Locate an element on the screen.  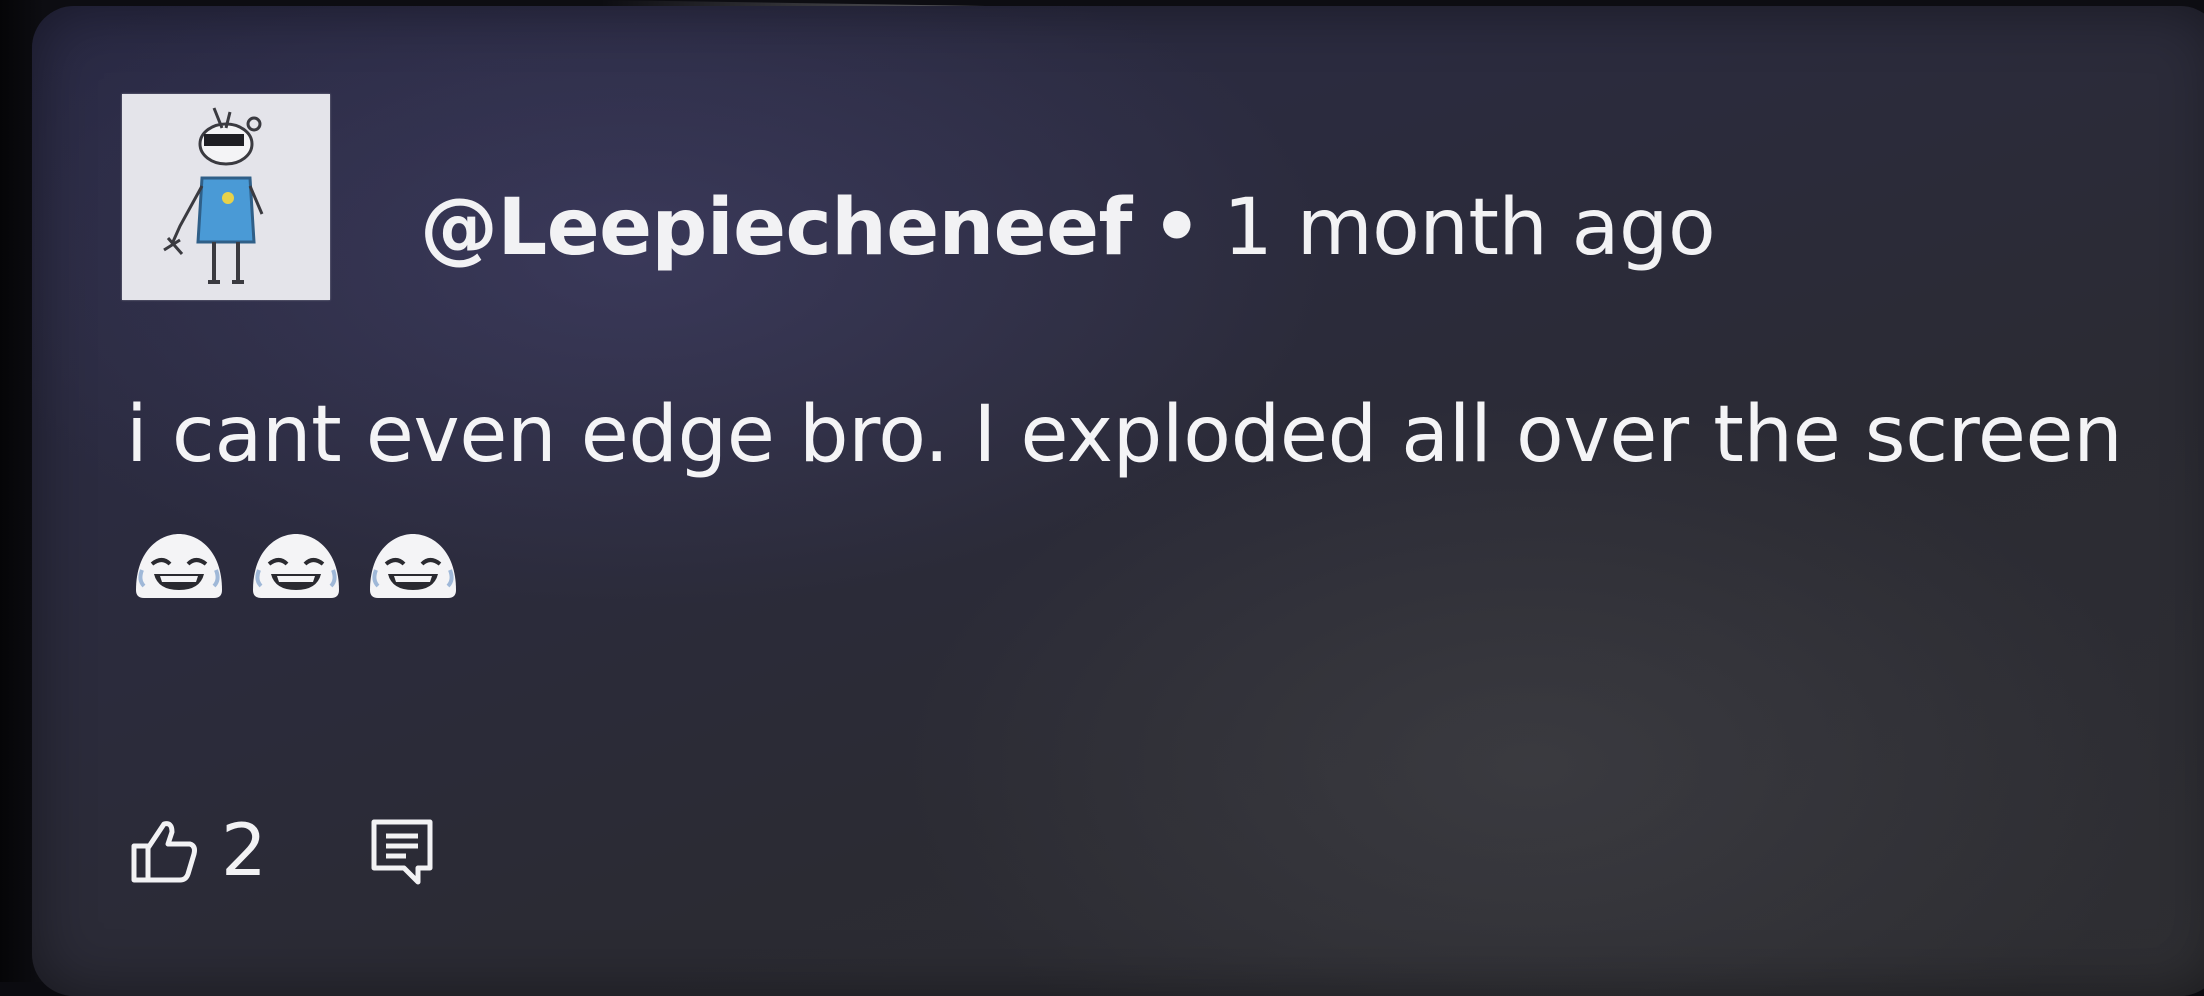
like-button is located at coordinates (164, 851).